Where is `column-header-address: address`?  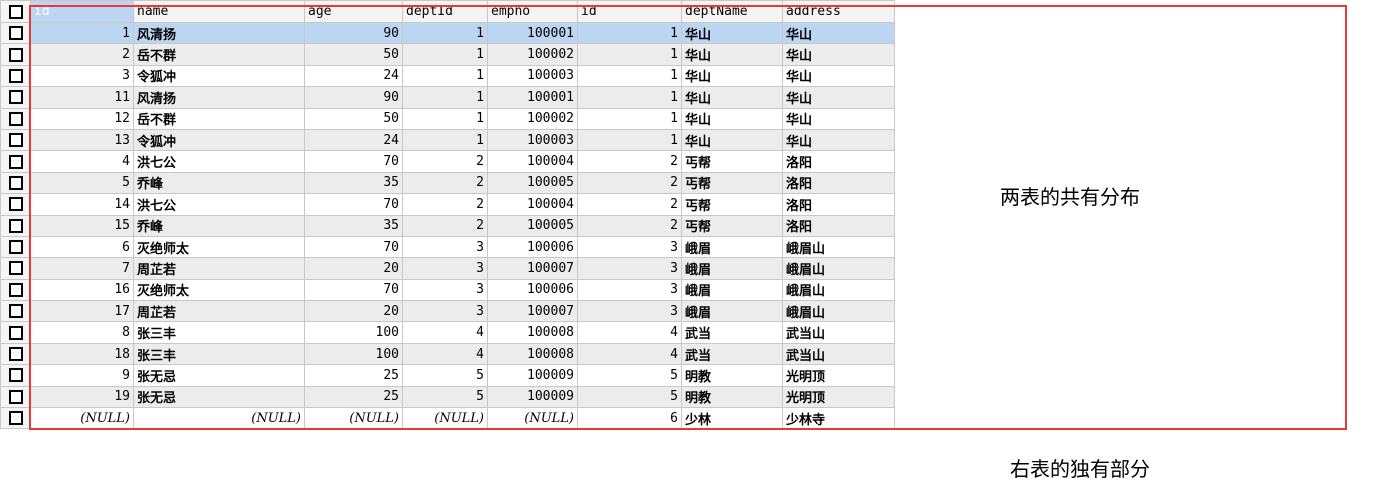
column-header-address: address is located at coordinates (838, 11).